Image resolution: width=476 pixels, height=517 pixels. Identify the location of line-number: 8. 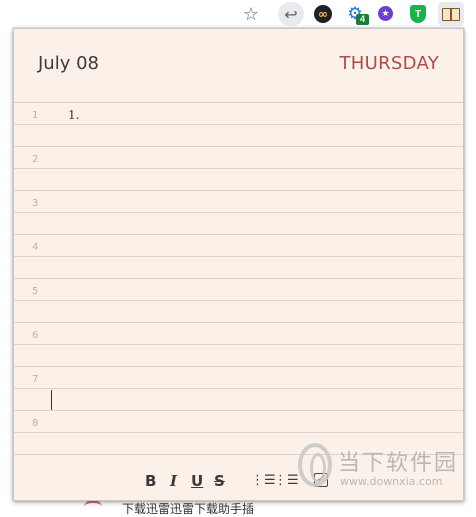
(35, 423).